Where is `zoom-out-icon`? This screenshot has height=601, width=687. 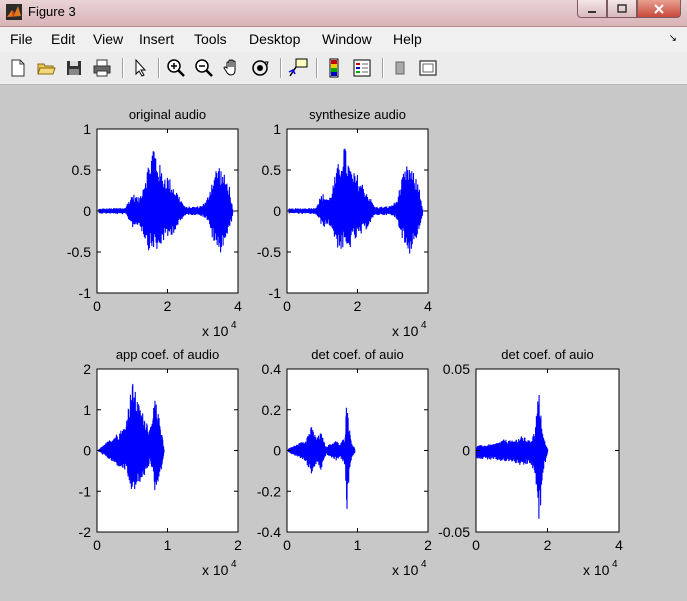 zoom-out-icon is located at coordinates (204, 68).